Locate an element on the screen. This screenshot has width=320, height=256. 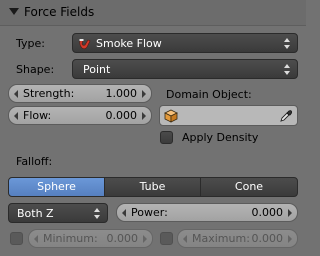
maximum-field: Maximum: 0.000 is located at coordinates (237, 238).